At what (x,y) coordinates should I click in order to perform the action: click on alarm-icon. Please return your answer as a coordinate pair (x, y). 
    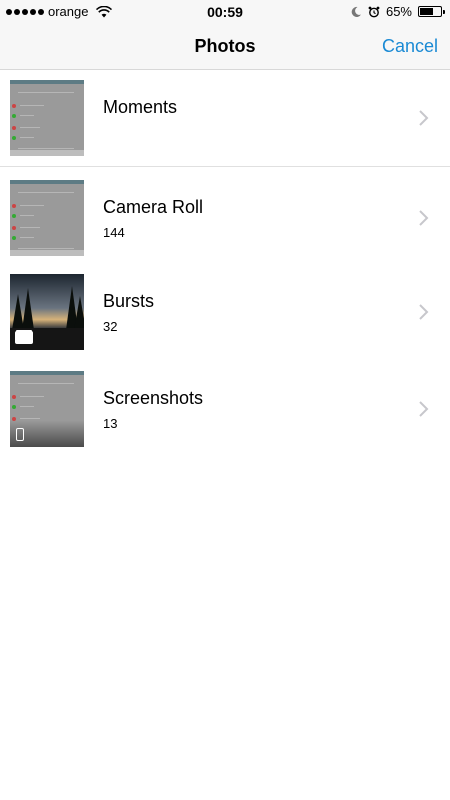
    Looking at the image, I should click on (374, 11).